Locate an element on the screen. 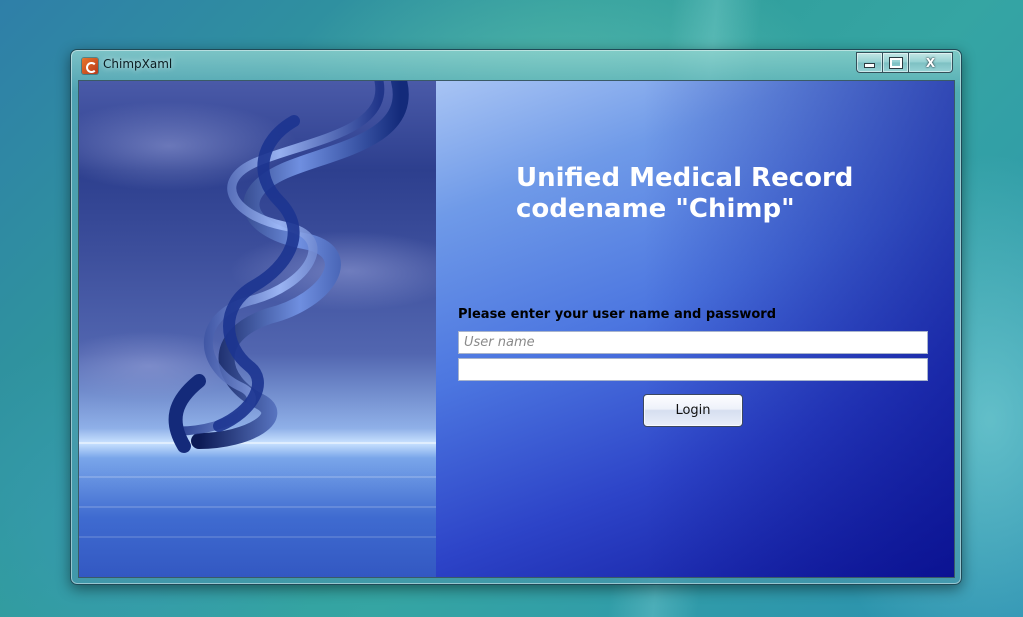  minimize-icon is located at coordinates (869, 65).